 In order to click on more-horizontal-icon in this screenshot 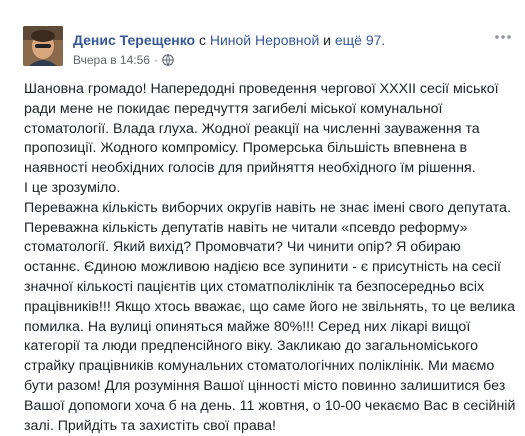, I will do `click(503, 37)`.